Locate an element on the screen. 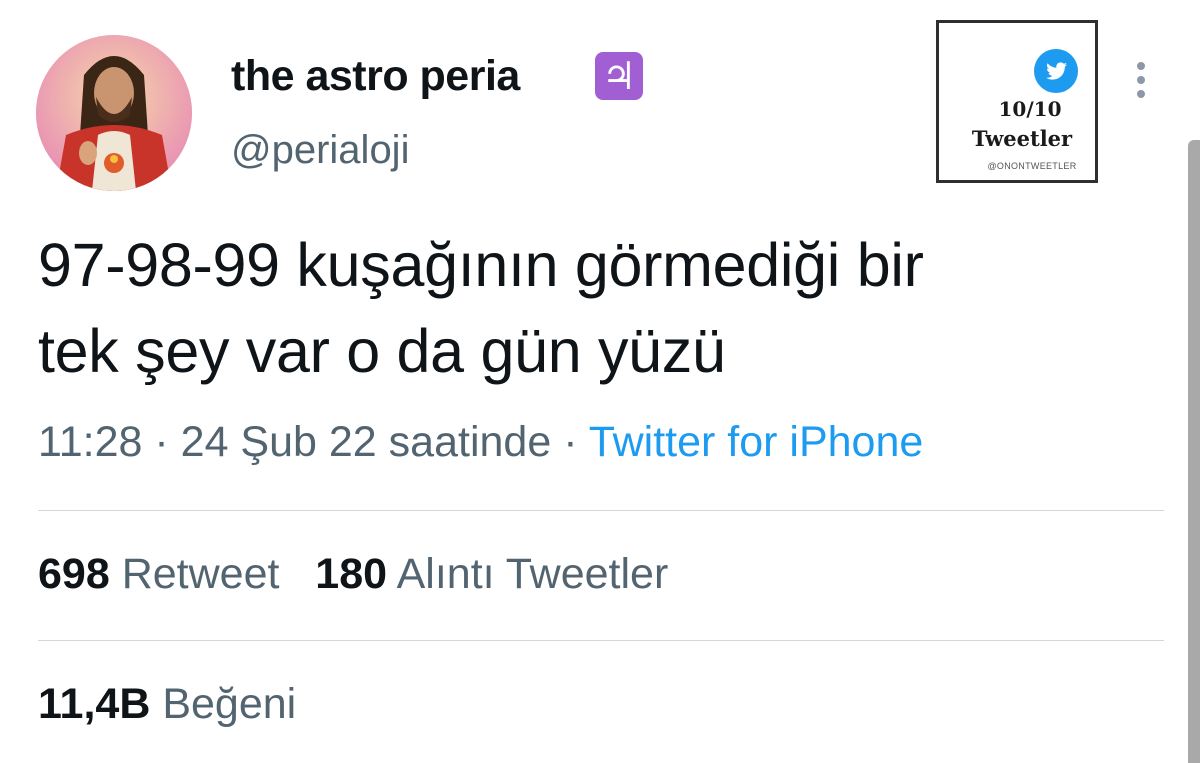 Image resolution: width=1200 pixels, height=763 pixels. retweet-label: Retweet is located at coordinates (200, 574).